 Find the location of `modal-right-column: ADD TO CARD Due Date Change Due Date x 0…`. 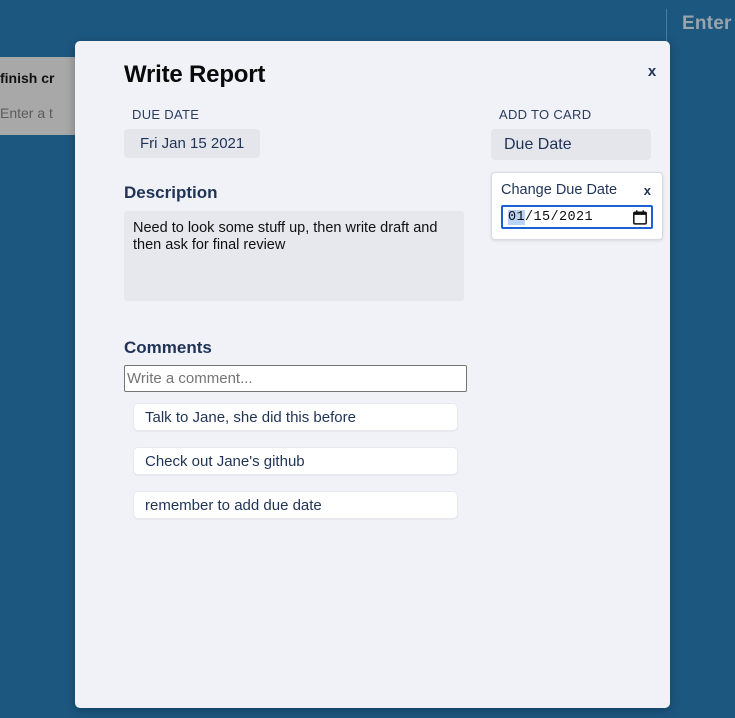

modal-right-column: ADD TO CARD Due Date Change Due Date x 0… is located at coordinates (577, 173).